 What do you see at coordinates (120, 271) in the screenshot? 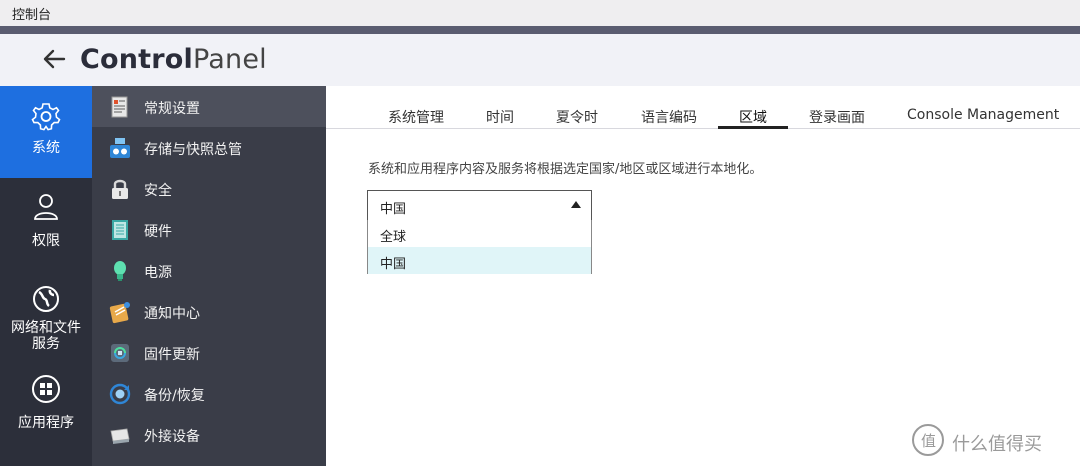
I see `power-bulb-icon` at bounding box center [120, 271].